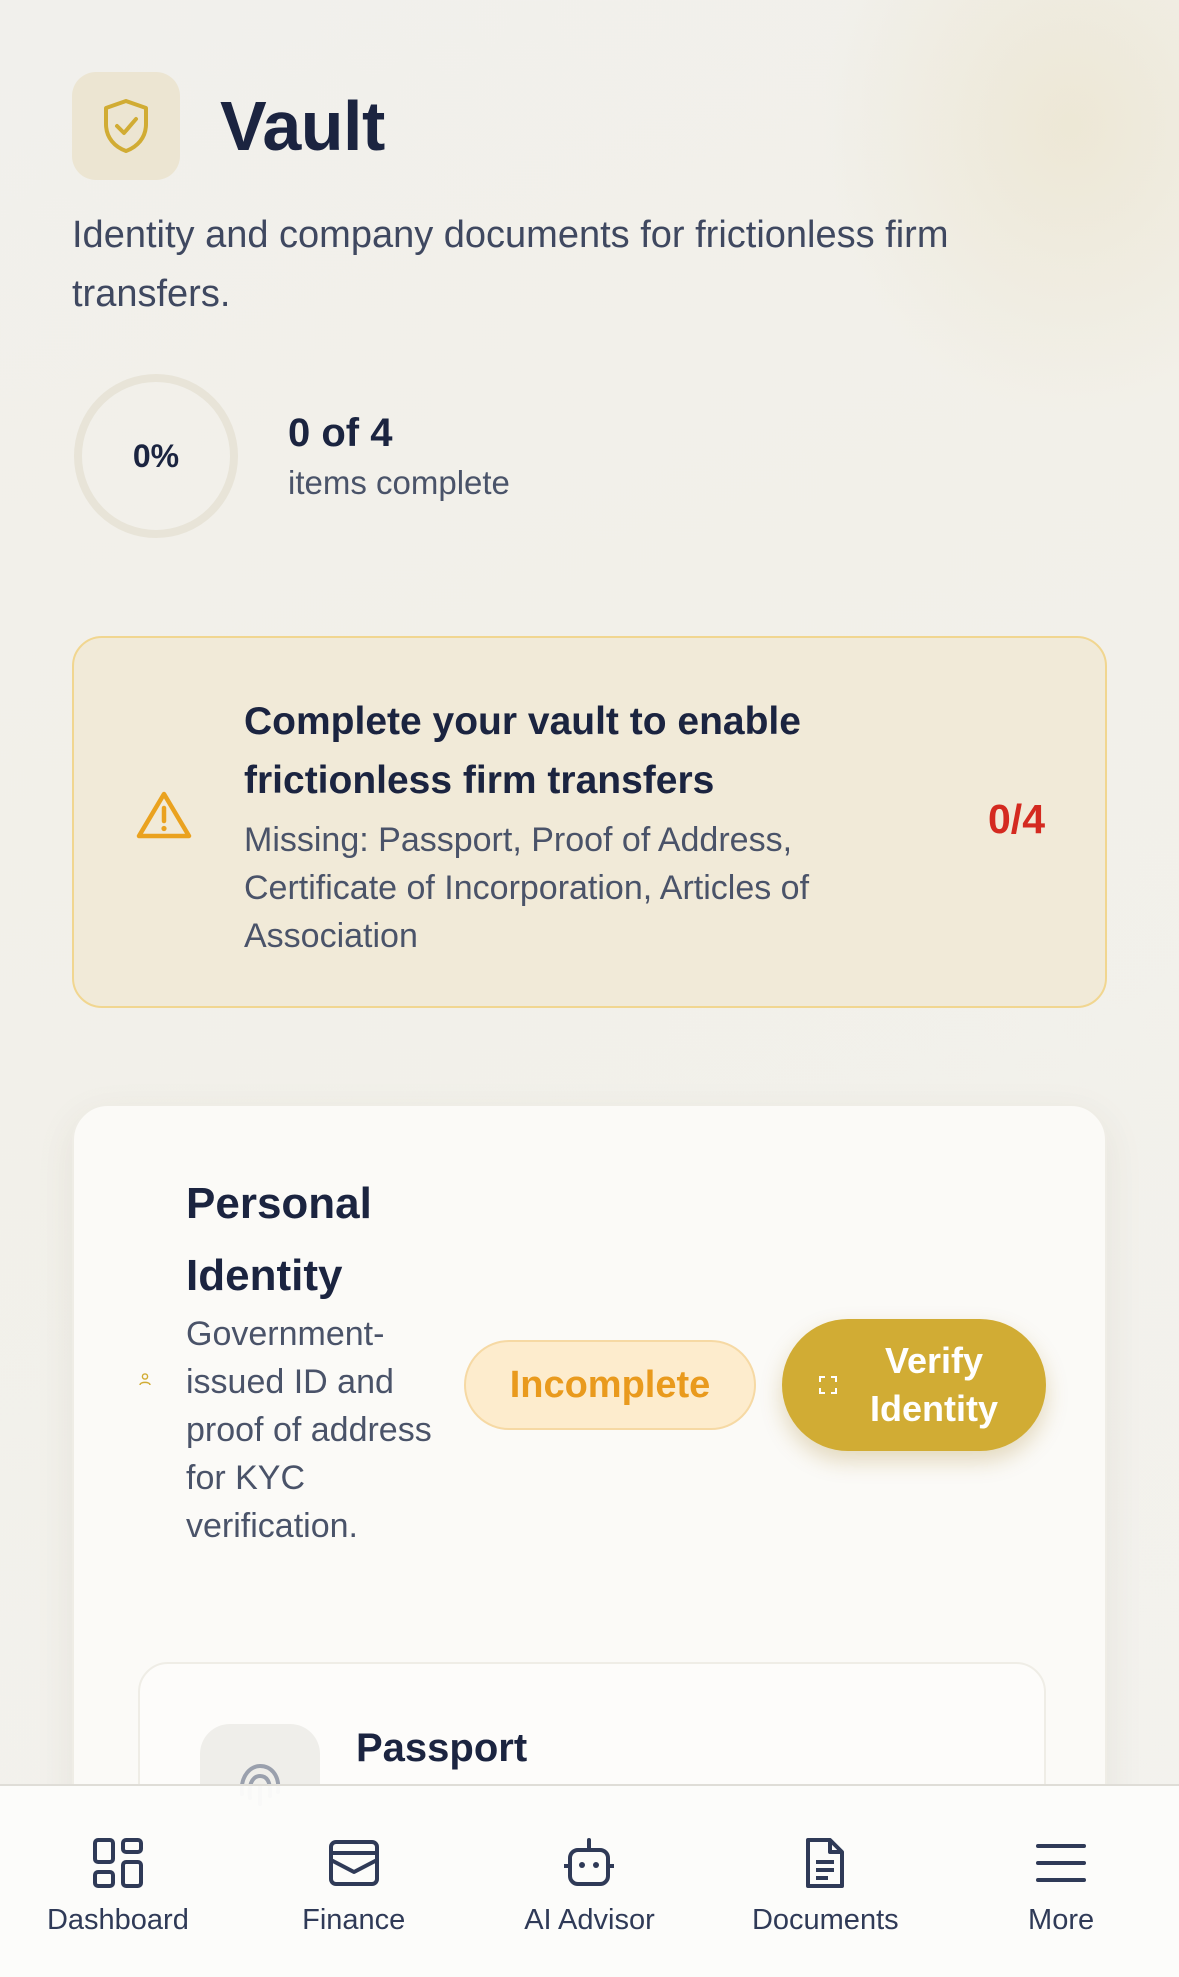 The image size is (1179, 1977). What do you see at coordinates (610, 1385) in the screenshot?
I see `status-badge: Incomplete` at bounding box center [610, 1385].